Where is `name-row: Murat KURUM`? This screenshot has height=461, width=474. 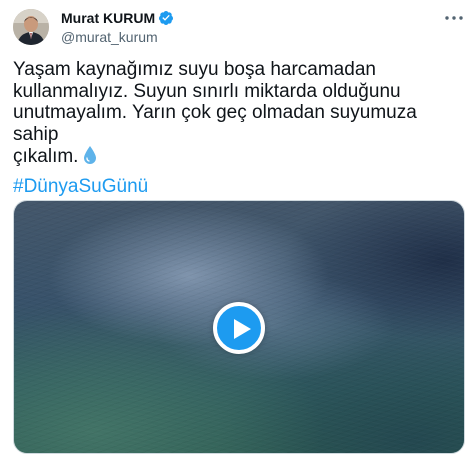 name-row: Murat KURUM is located at coordinates (117, 18).